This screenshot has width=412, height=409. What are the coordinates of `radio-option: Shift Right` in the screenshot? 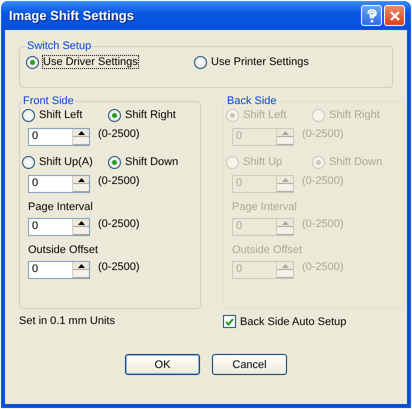 It's located at (151, 115).